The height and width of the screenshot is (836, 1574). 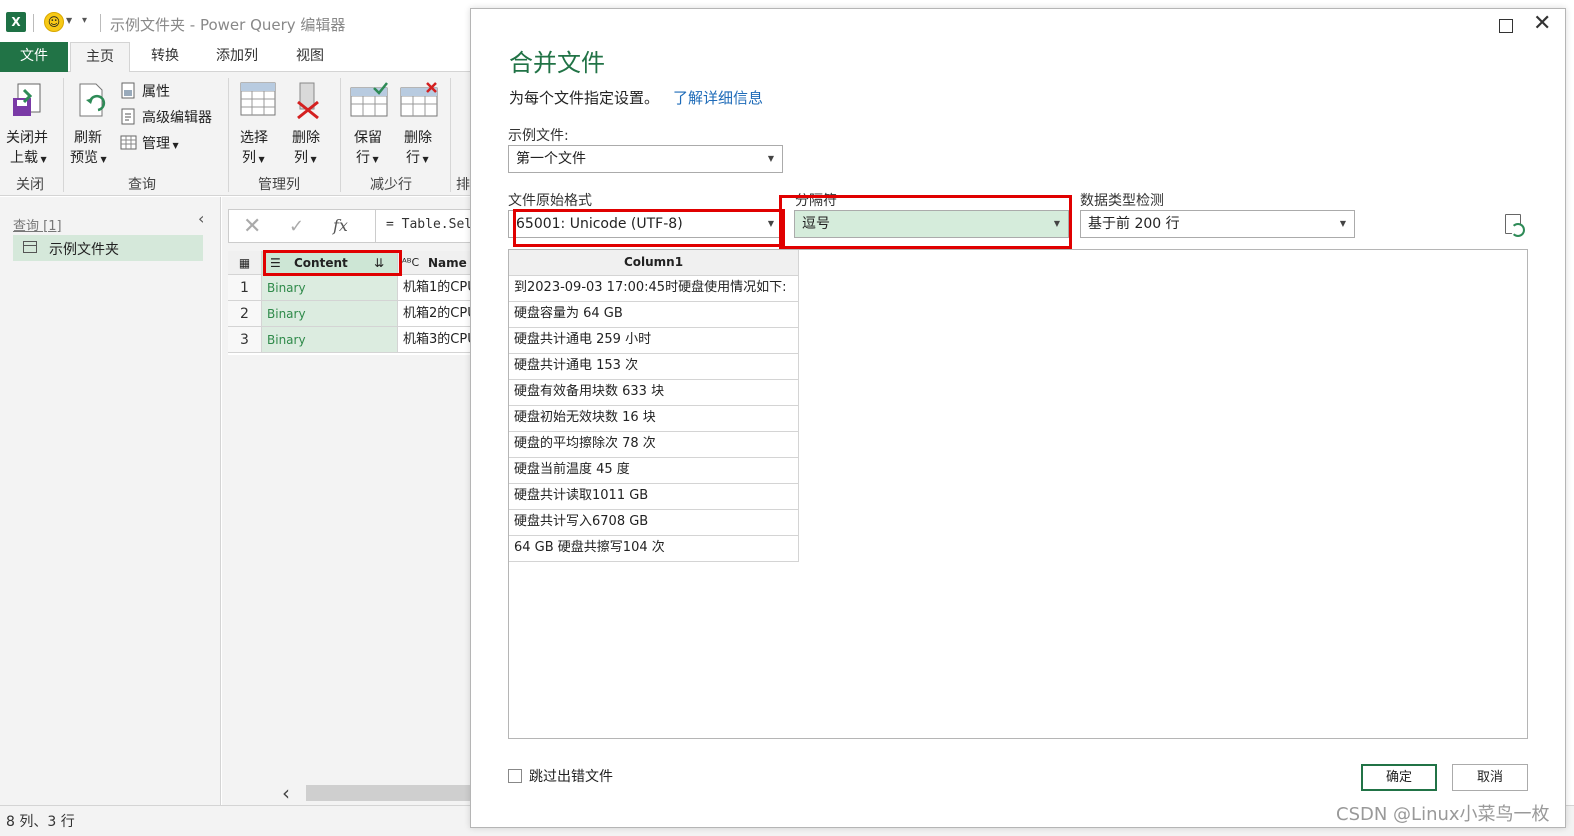 I want to click on name-cell: 机箱3的CPU, so click(x=438, y=340).